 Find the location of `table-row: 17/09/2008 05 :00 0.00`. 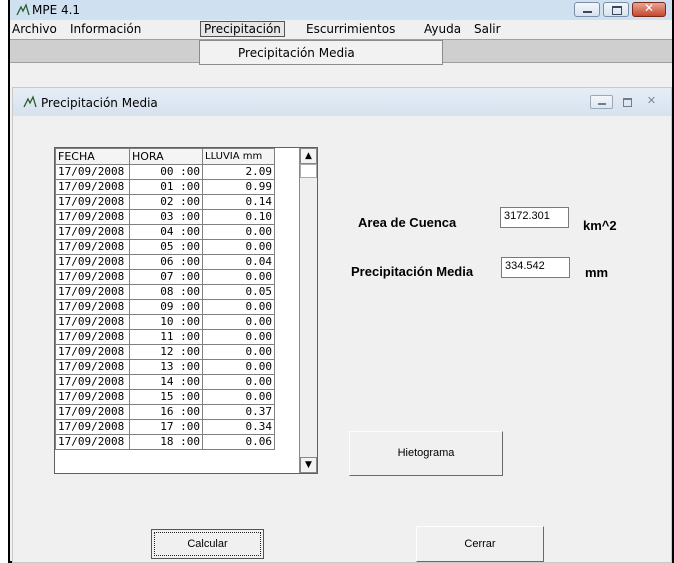

table-row: 17/09/2008 05 :00 0.00 is located at coordinates (165, 247).